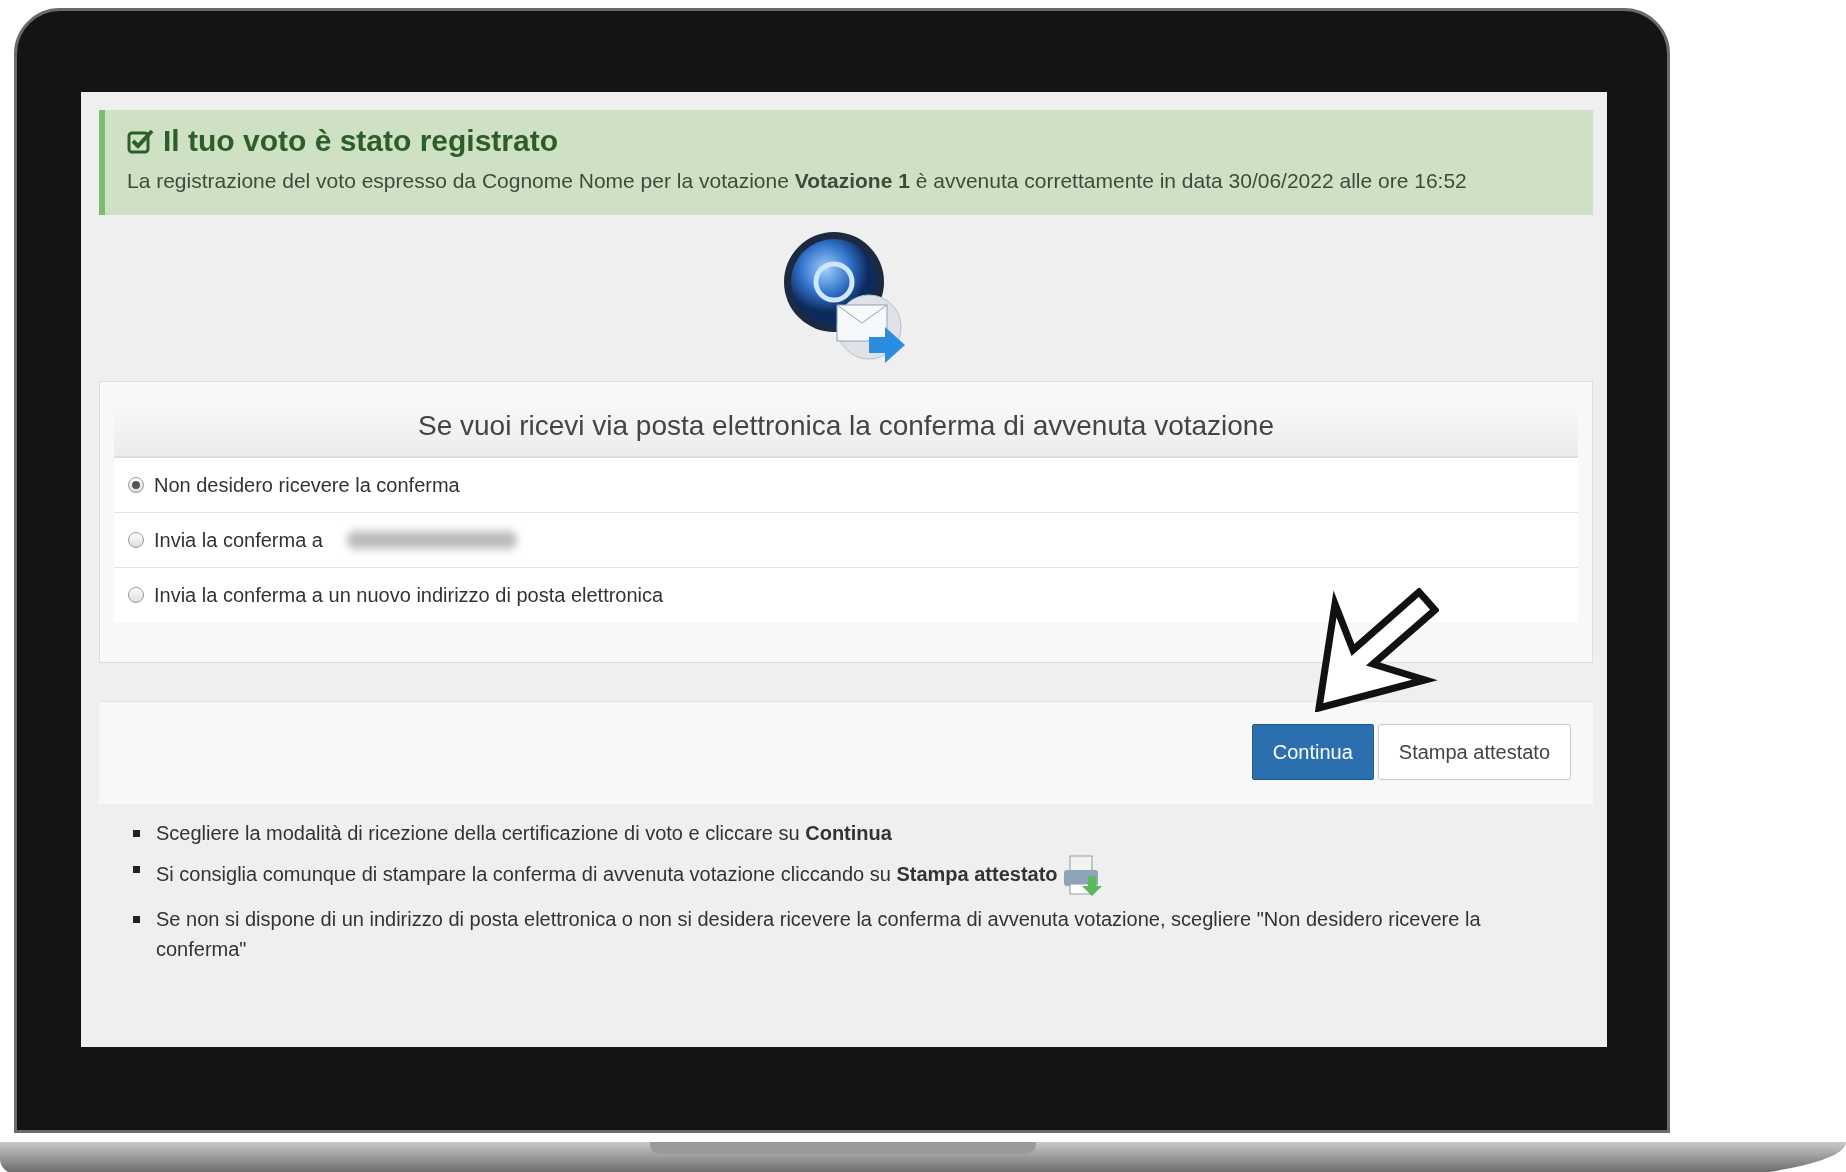 This screenshot has width=1846, height=1172. Describe the element at coordinates (524, 833) in the screenshot. I see `instruction-text: Scegliere la modalità di ricezione della certificazione di voto e cliccare su Continua` at that location.